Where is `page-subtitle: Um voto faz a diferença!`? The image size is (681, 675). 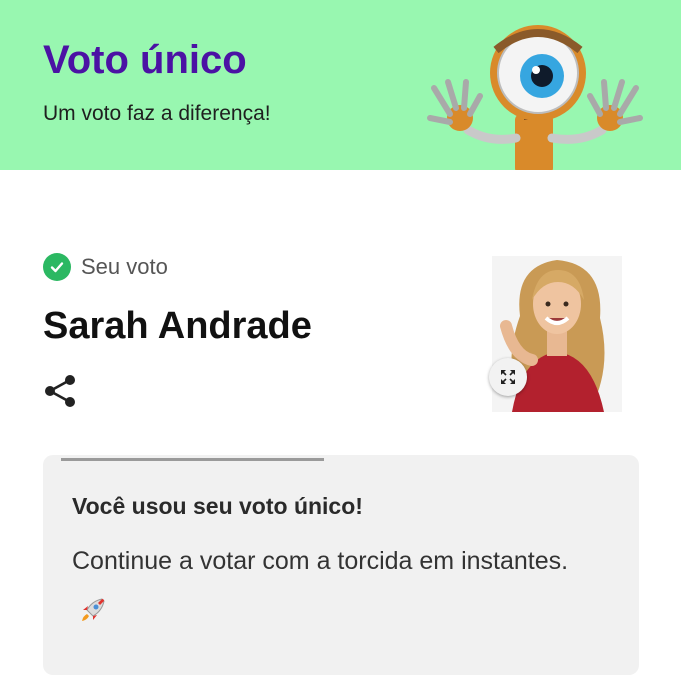 page-subtitle: Um voto faz a diferença! is located at coordinates (157, 113).